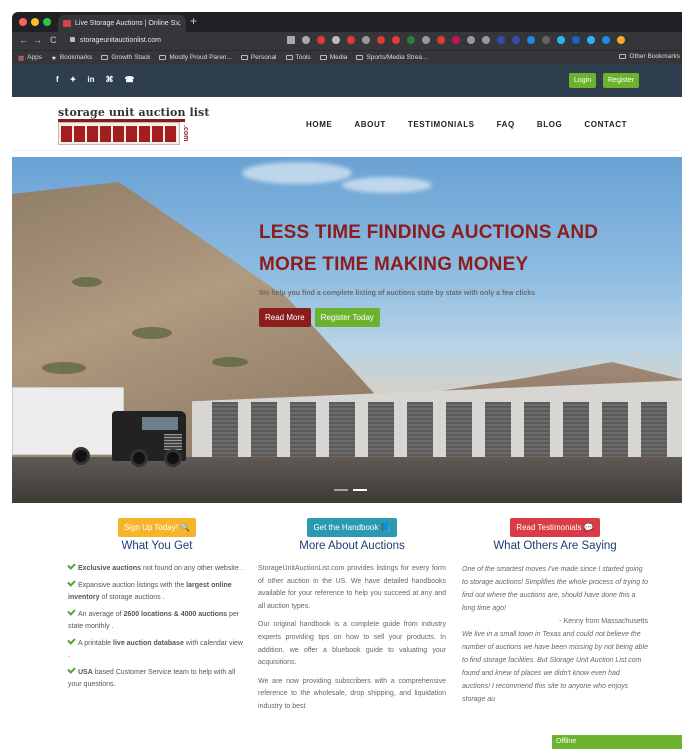 The height and width of the screenshot is (749, 682). Describe the element at coordinates (352, 527) in the screenshot. I see `get-handbook-button: Get the Handbook 📘` at that location.